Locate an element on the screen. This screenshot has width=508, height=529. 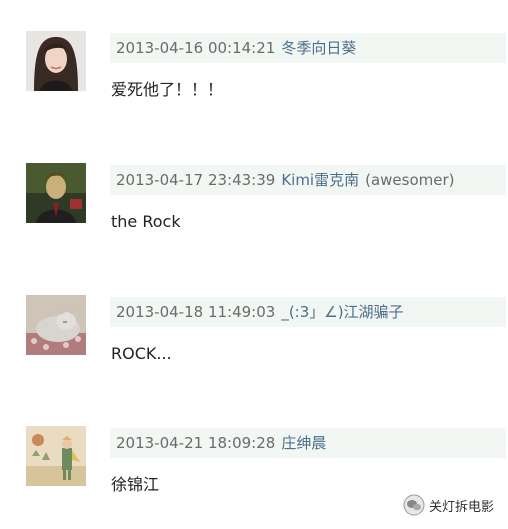
comment-meta: 2013-04-17 23:43:39 Kimi雷克南 (awesomer) is located at coordinates (308, 180).